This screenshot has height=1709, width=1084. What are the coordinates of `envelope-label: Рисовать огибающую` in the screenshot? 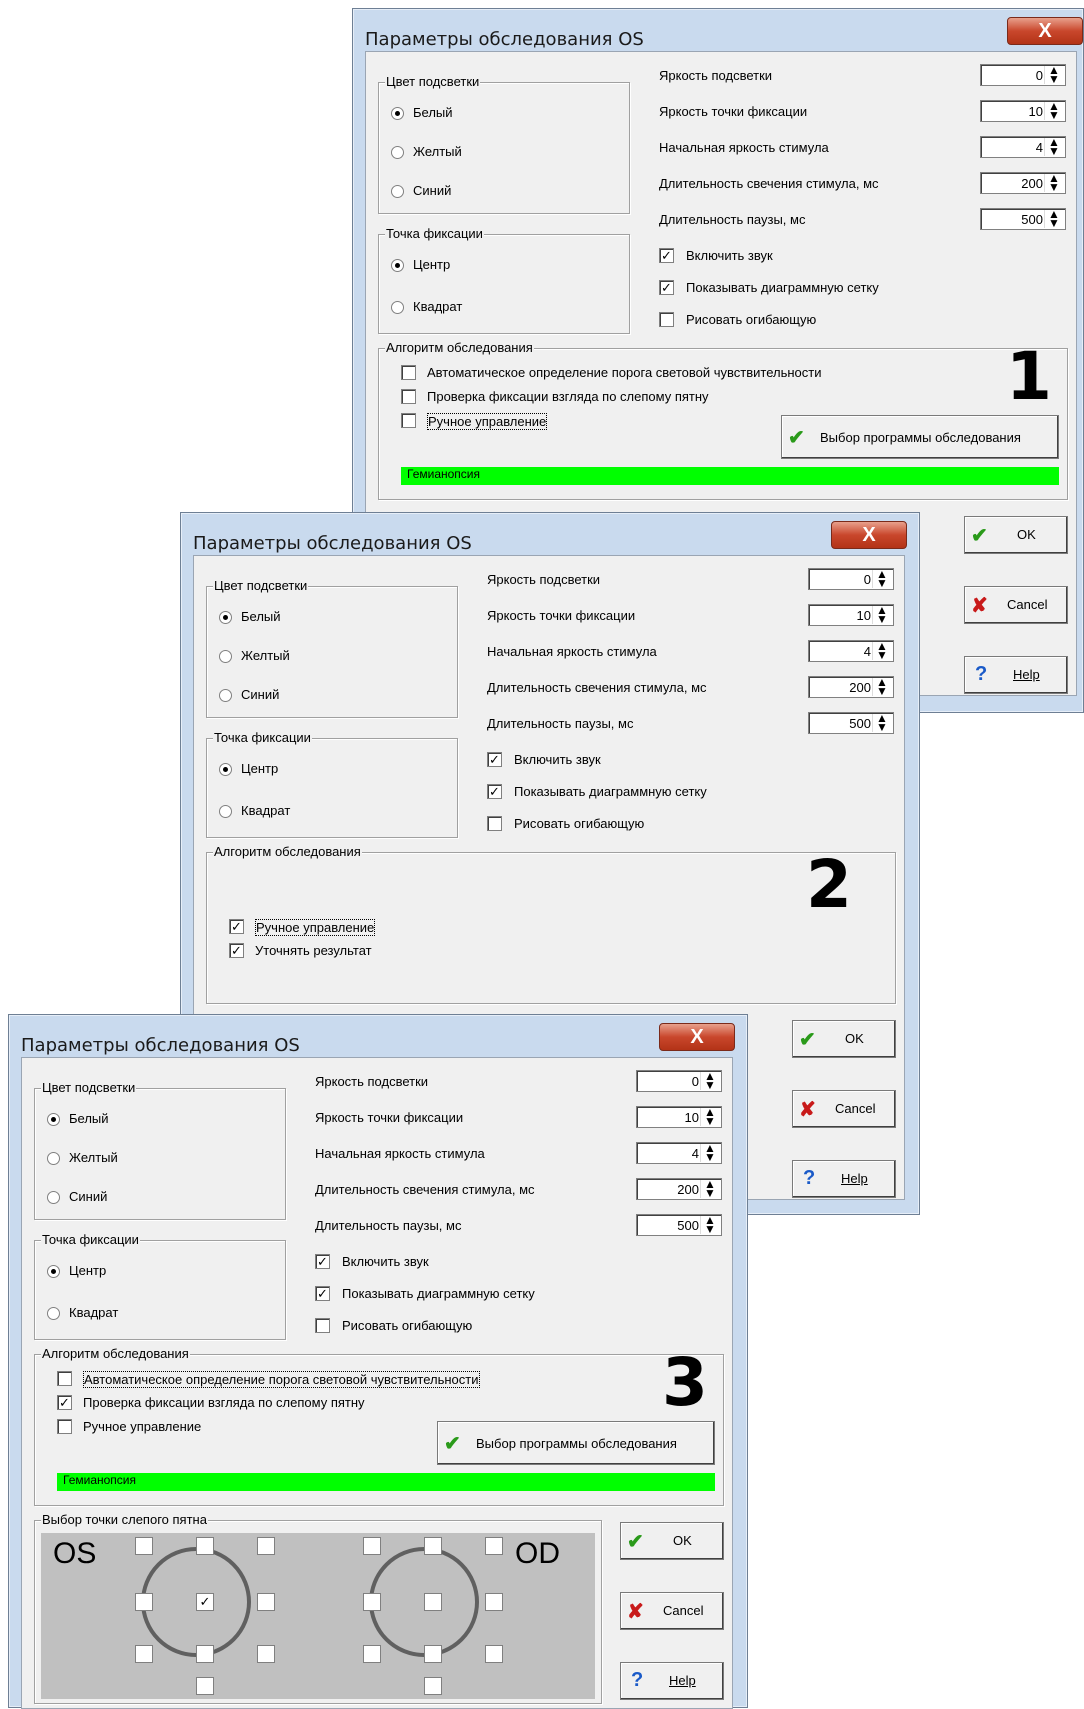 It's located at (407, 1325).